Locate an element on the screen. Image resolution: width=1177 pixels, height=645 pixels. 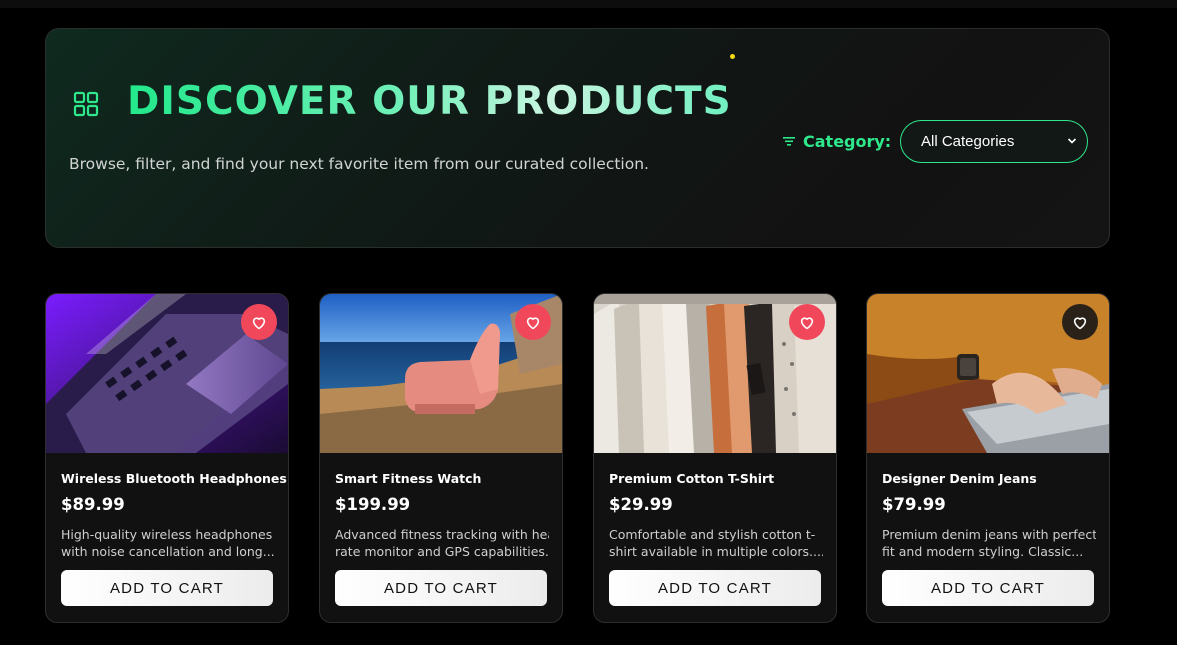
category-select-value: All Categories is located at coordinates (968, 141).